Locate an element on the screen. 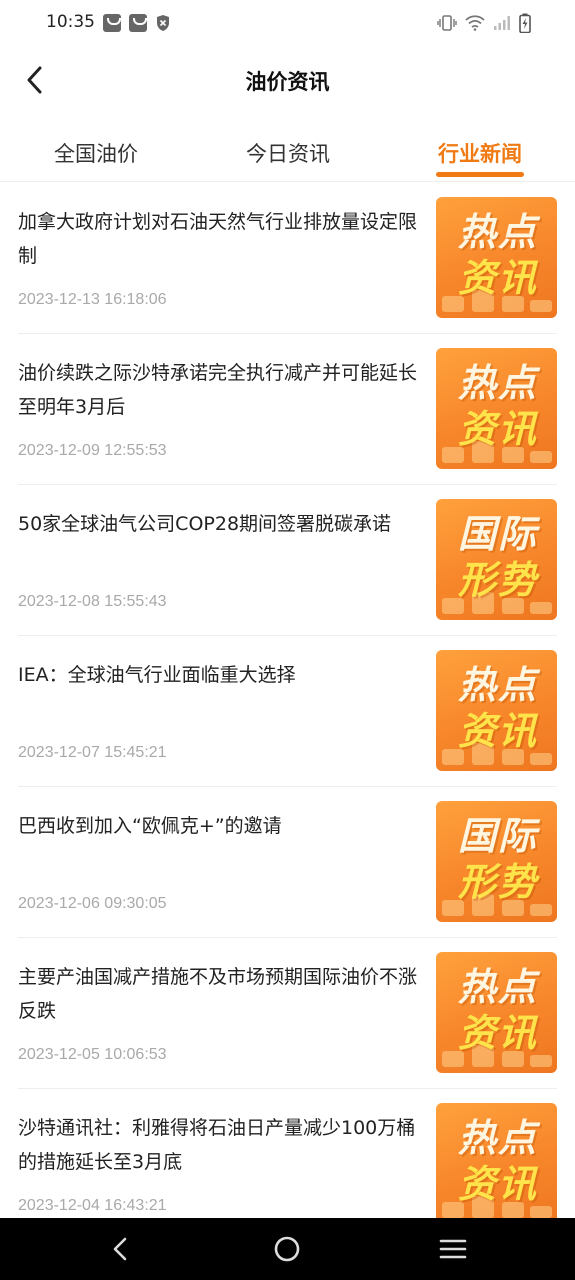 The height and width of the screenshot is (1280, 575). status-time: 10:35 is located at coordinates (70, 22).